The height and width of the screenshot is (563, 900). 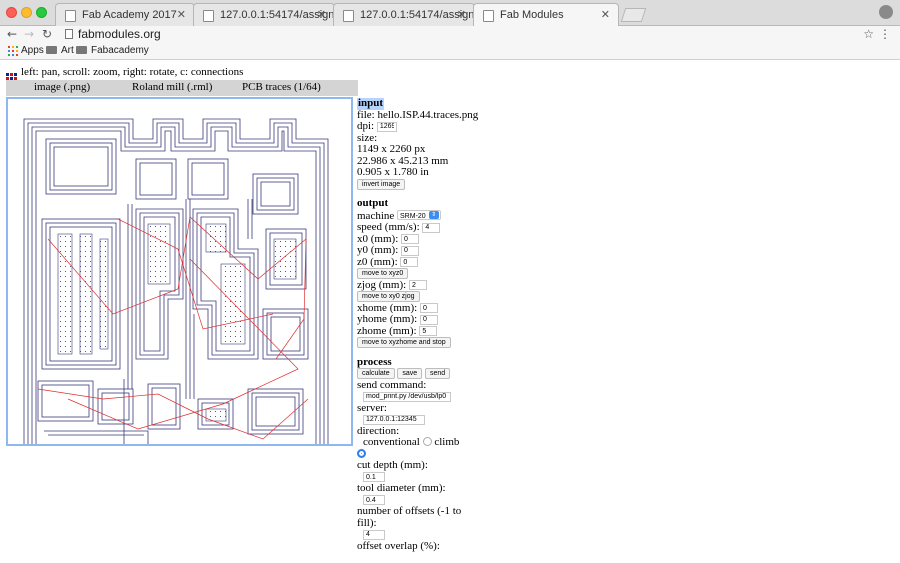 What do you see at coordinates (383, 273) in the screenshot?
I see `move-to-xyz0-button: move to xyz0` at bounding box center [383, 273].